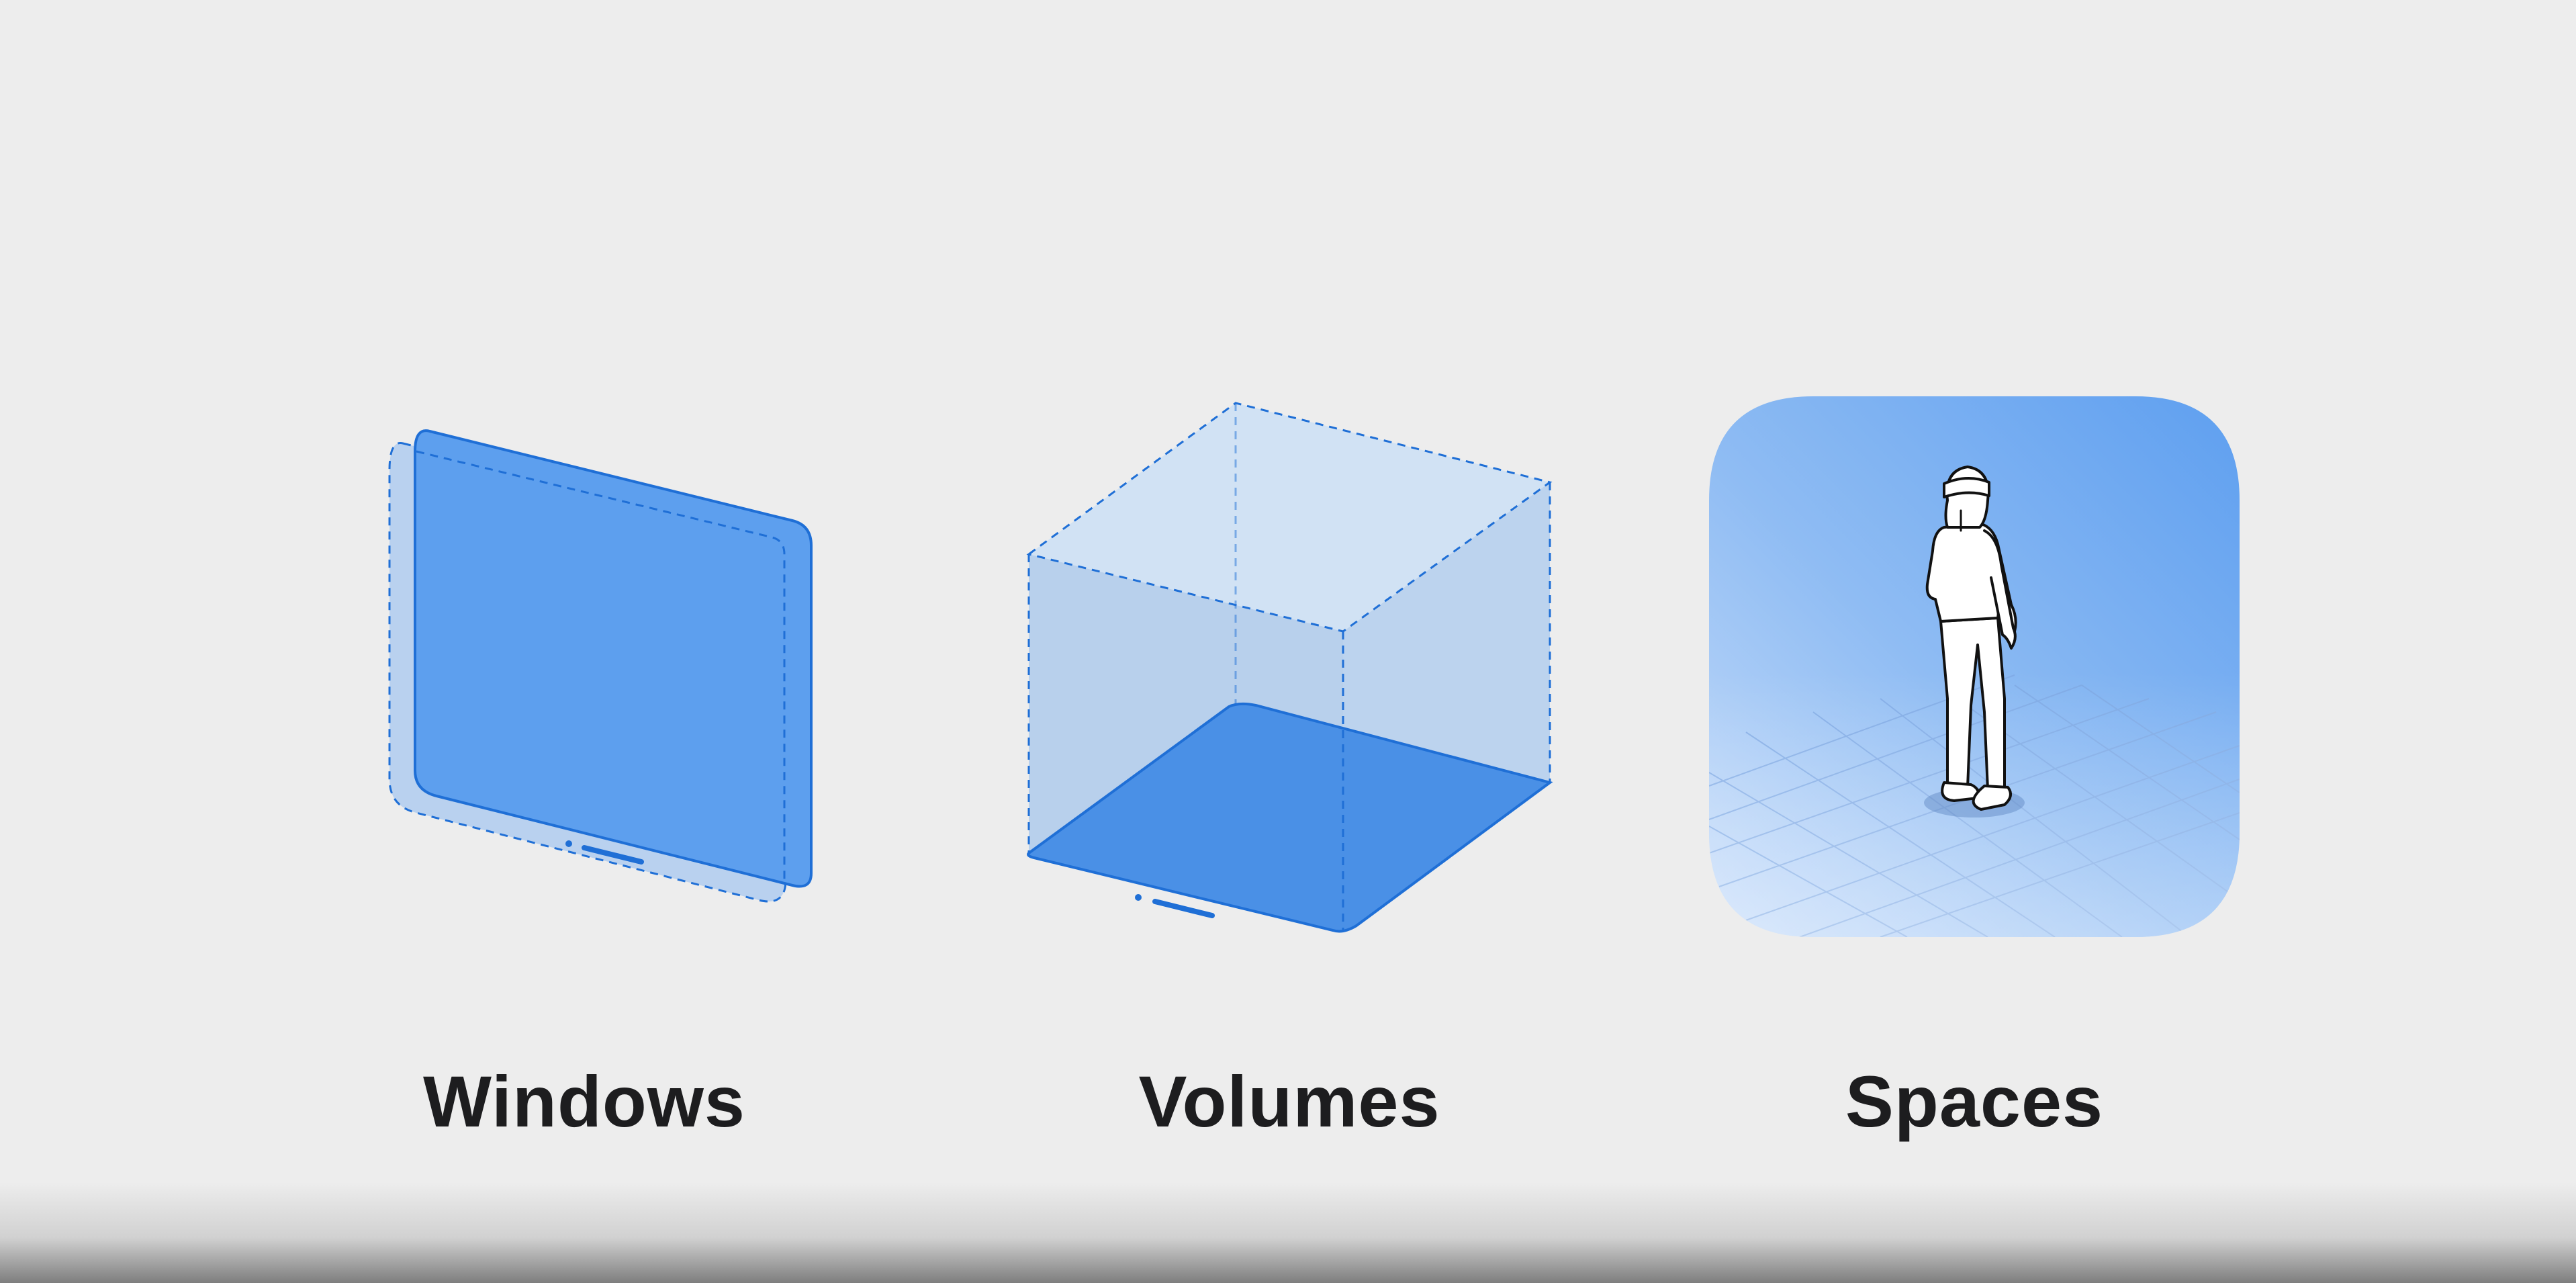  What do you see at coordinates (1288, 1232) in the screenshot?
I see `bottom-shade` at bounding box center [1288, 1232].